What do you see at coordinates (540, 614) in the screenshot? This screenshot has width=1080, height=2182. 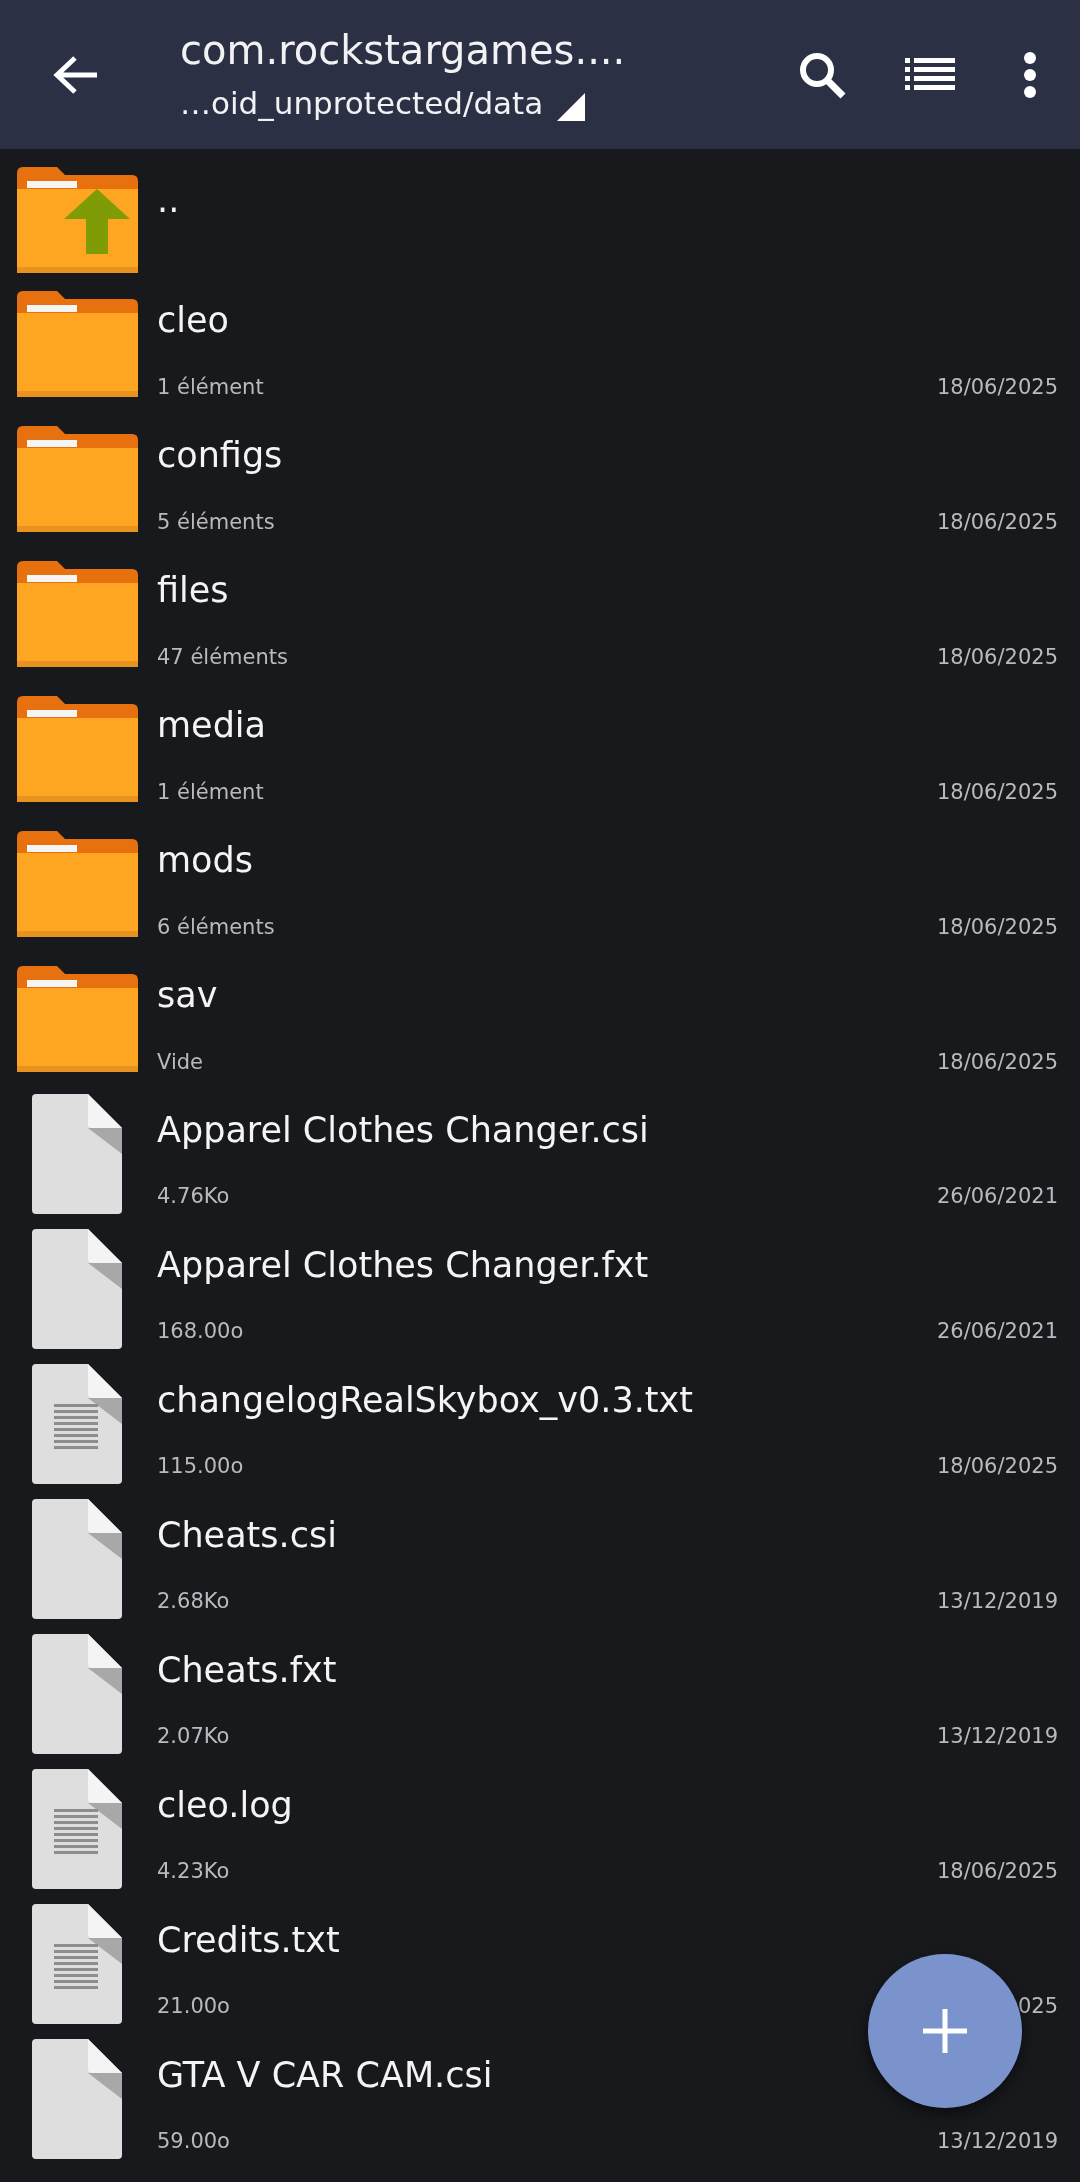 I see `file-row: files 47 éléments 18/06/2025` at bounding box center [540, 614].